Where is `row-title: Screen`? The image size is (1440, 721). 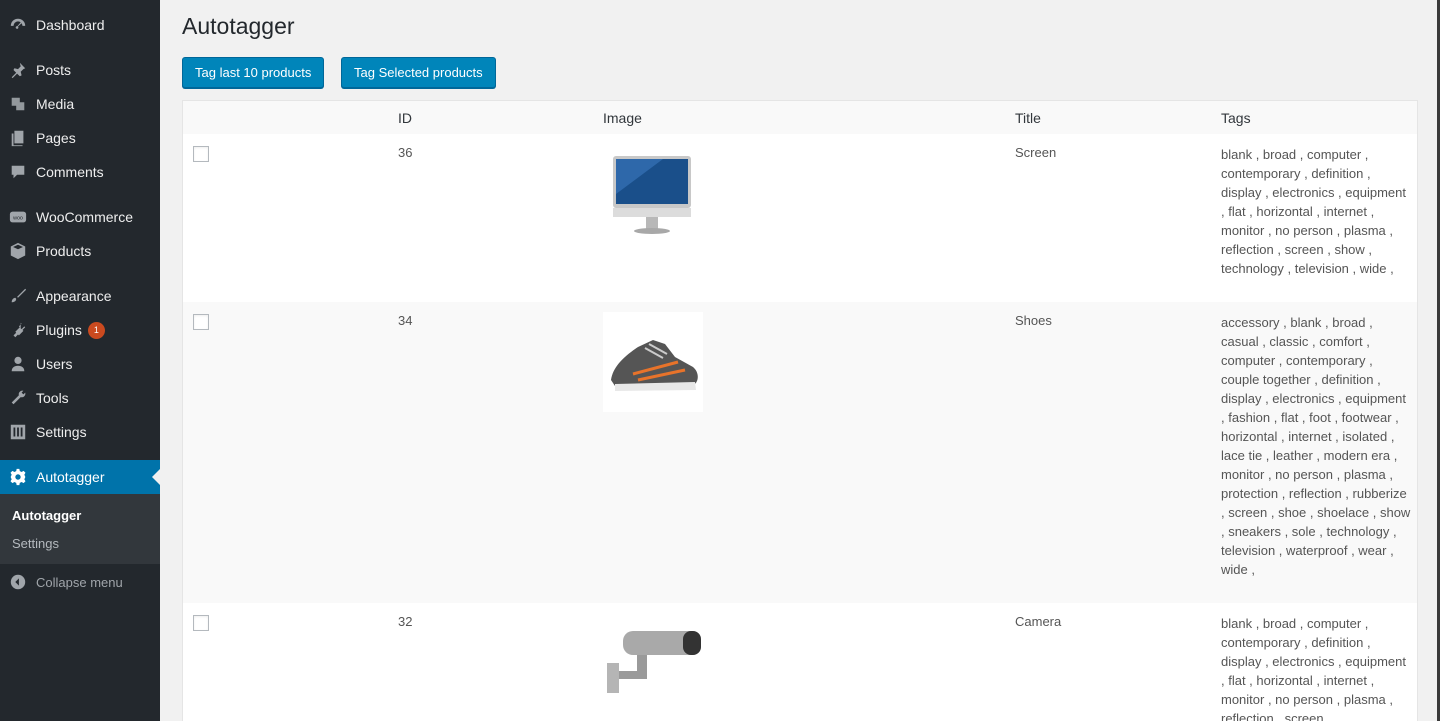
row-title: Screen is located at coordinates (1035, 152).